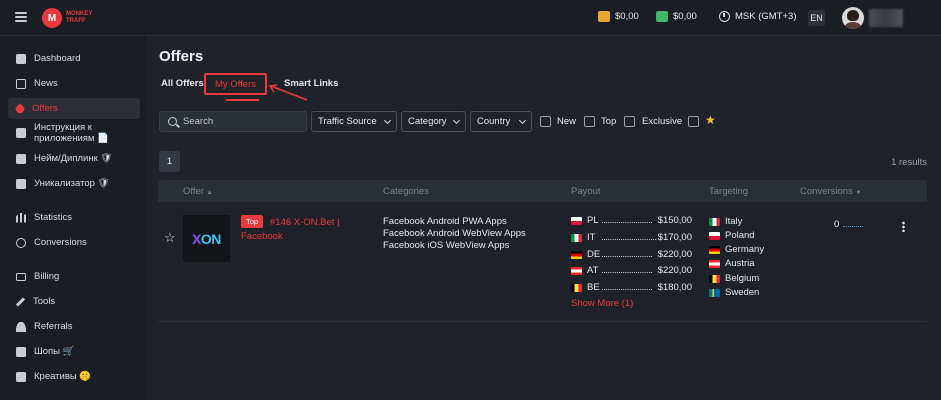  Describe the element at coordinates (740, 263) in the screenshot. I see `targeting-country: Austria` at that location.